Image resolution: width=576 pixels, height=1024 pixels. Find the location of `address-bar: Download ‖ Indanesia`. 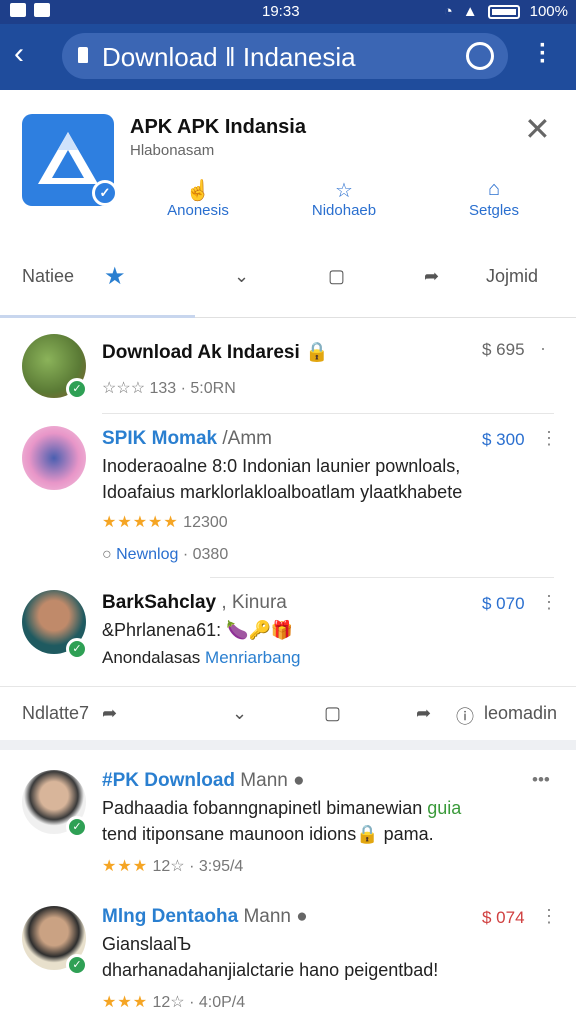

address-bar: Download ‖ Indanesia is located at coordinates (285, 56).